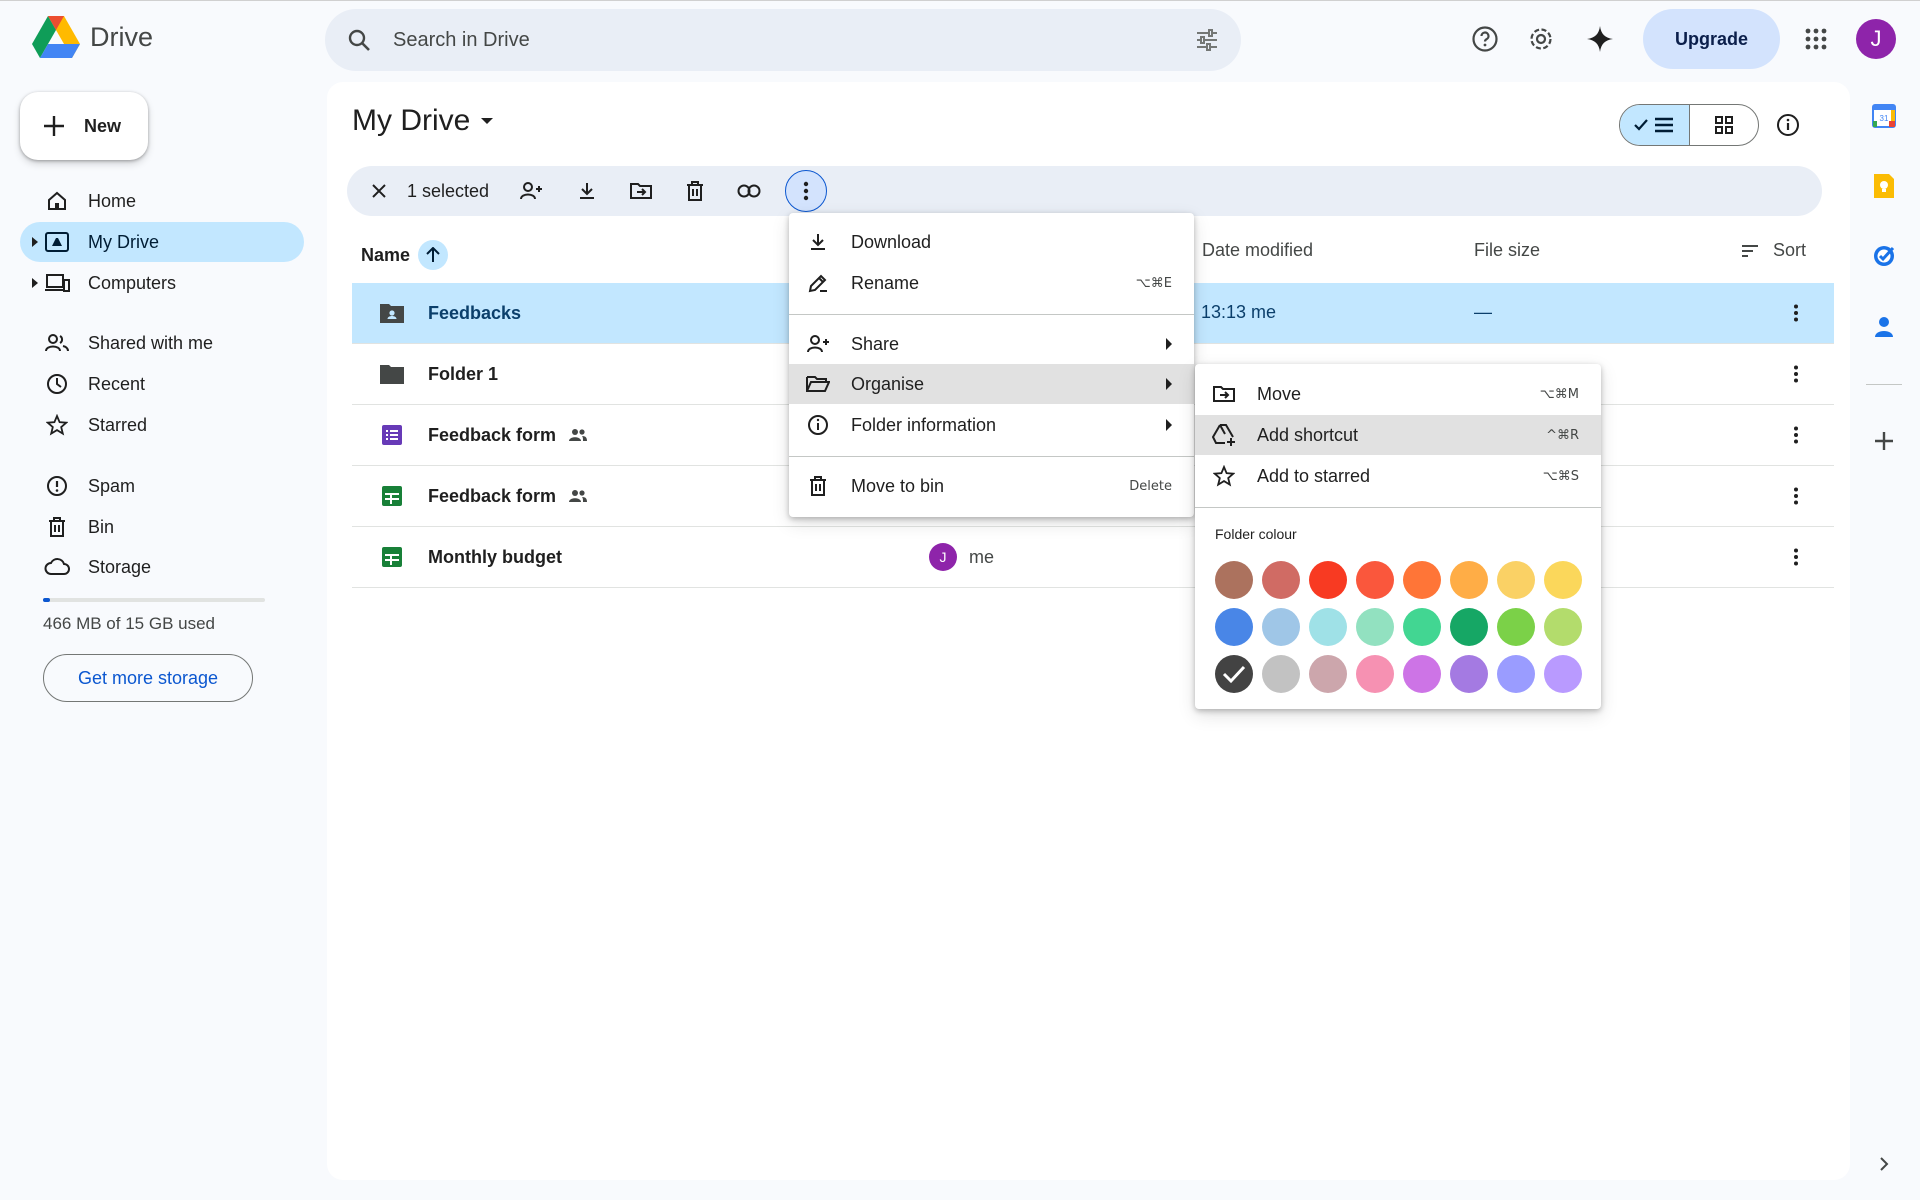  Describe the element at coordinates (84, 126) in the screenshot. I see `new-button: New` at that location.